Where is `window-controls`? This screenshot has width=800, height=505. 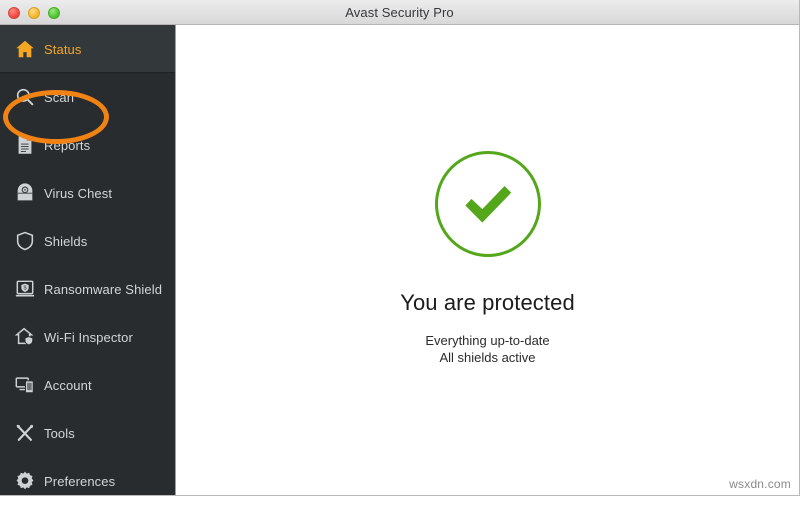 window-controls is located at coordinates (34, 12).